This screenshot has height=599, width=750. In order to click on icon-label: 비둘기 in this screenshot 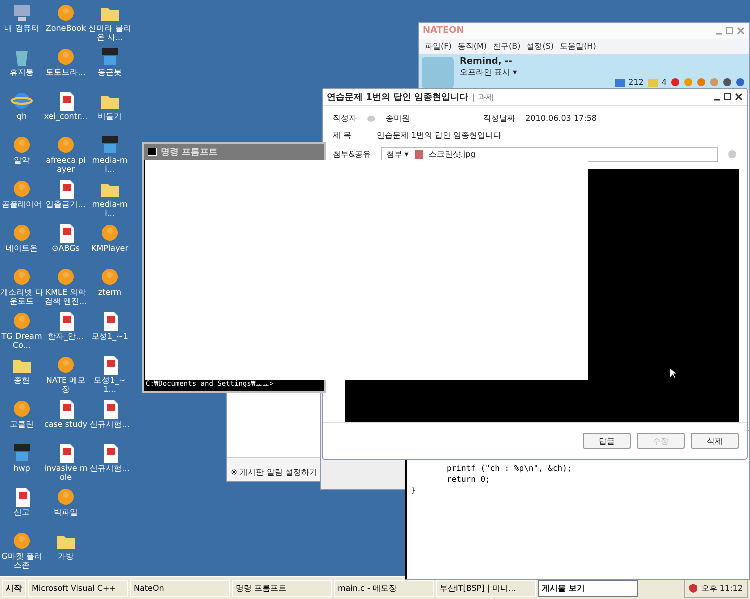, I will do `click(110, 116)`.